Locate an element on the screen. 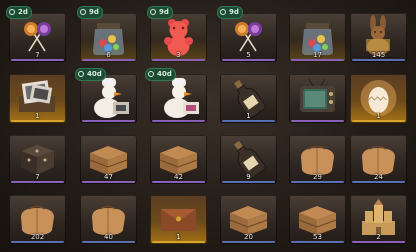  inventory-slot: 17 is located at coordinates (317, 37).